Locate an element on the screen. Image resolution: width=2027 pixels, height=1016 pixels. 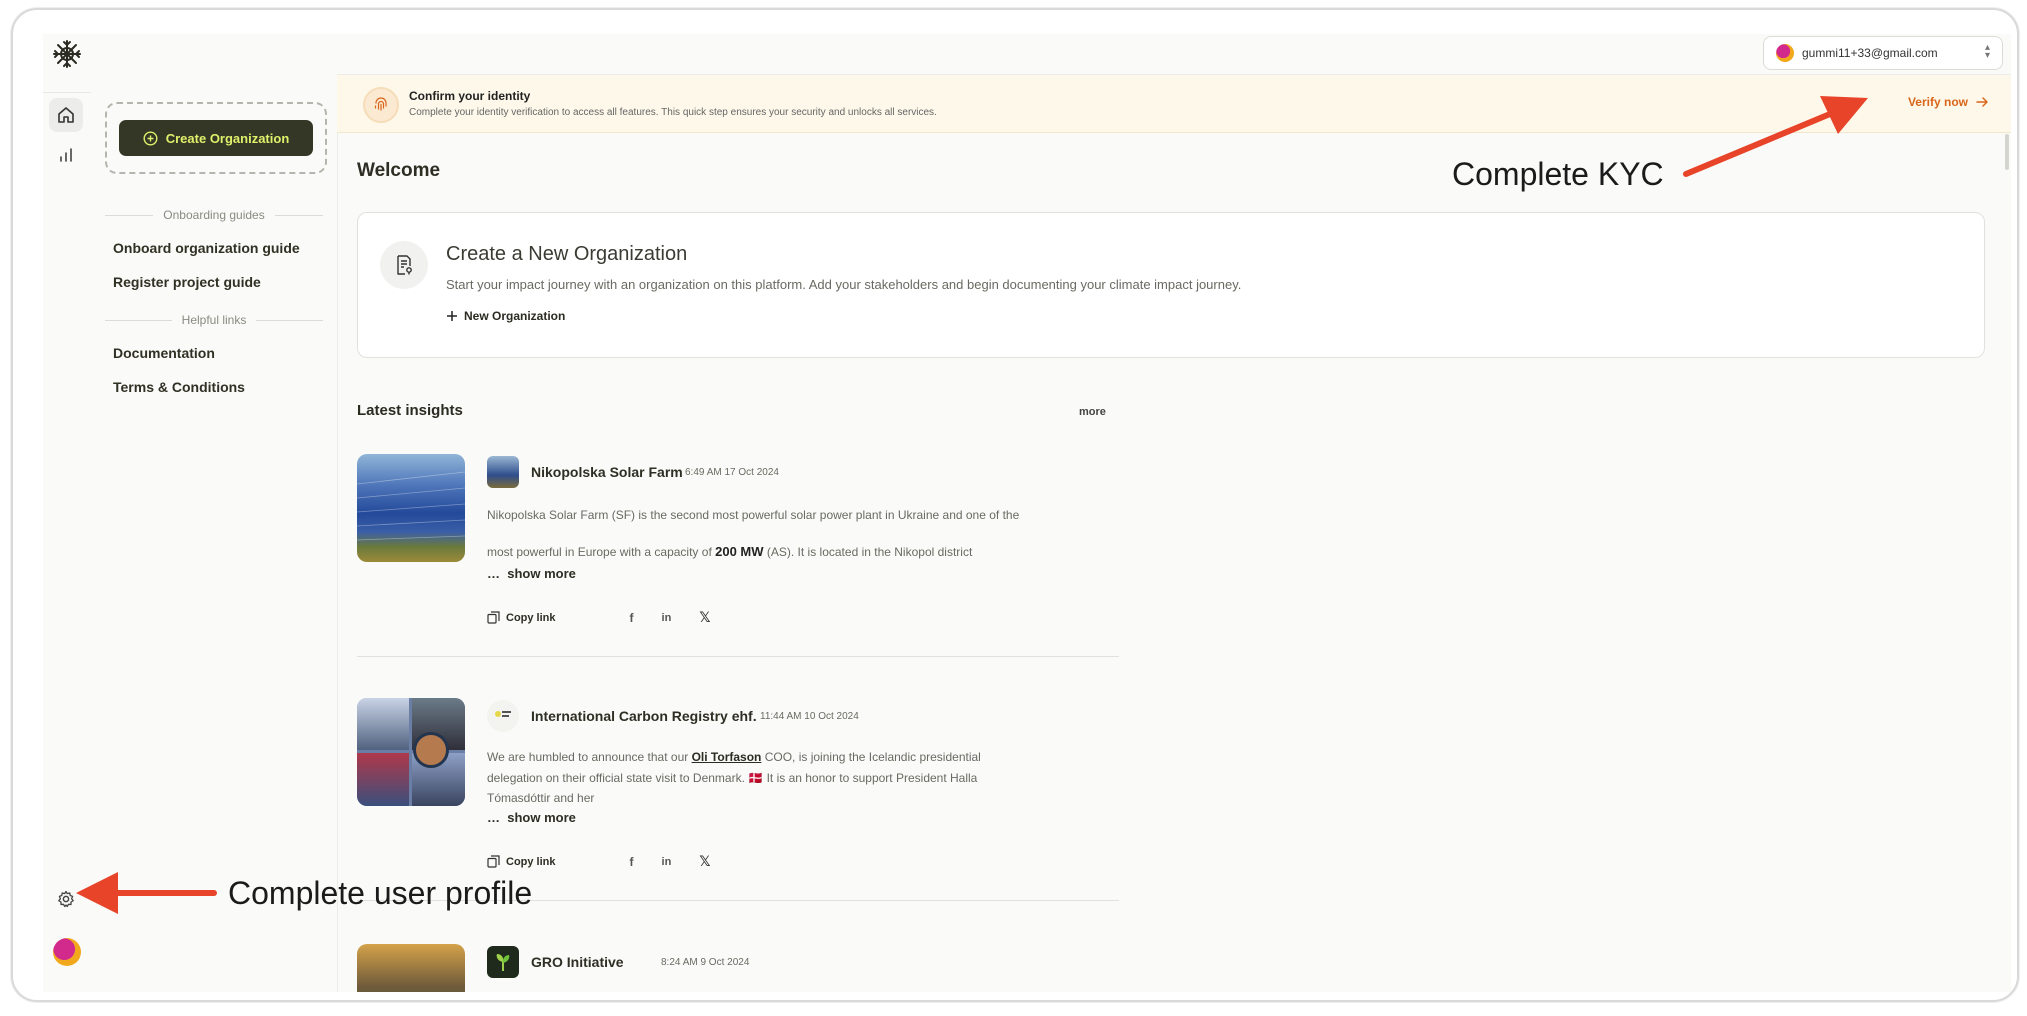
scrollbar is located at coordinates (2007, 152).